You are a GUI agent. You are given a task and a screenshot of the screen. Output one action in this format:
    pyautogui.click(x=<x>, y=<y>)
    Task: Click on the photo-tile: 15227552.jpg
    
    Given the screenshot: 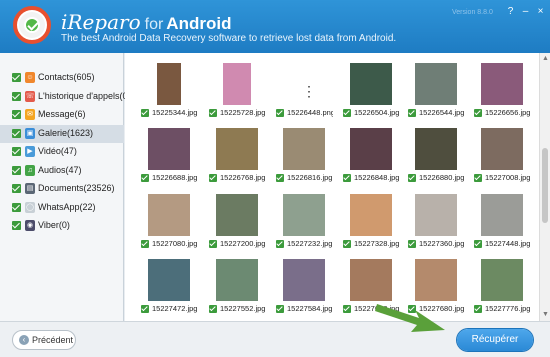 What is the action you would take?
    pyautogui.click(x=237, y=287)
    